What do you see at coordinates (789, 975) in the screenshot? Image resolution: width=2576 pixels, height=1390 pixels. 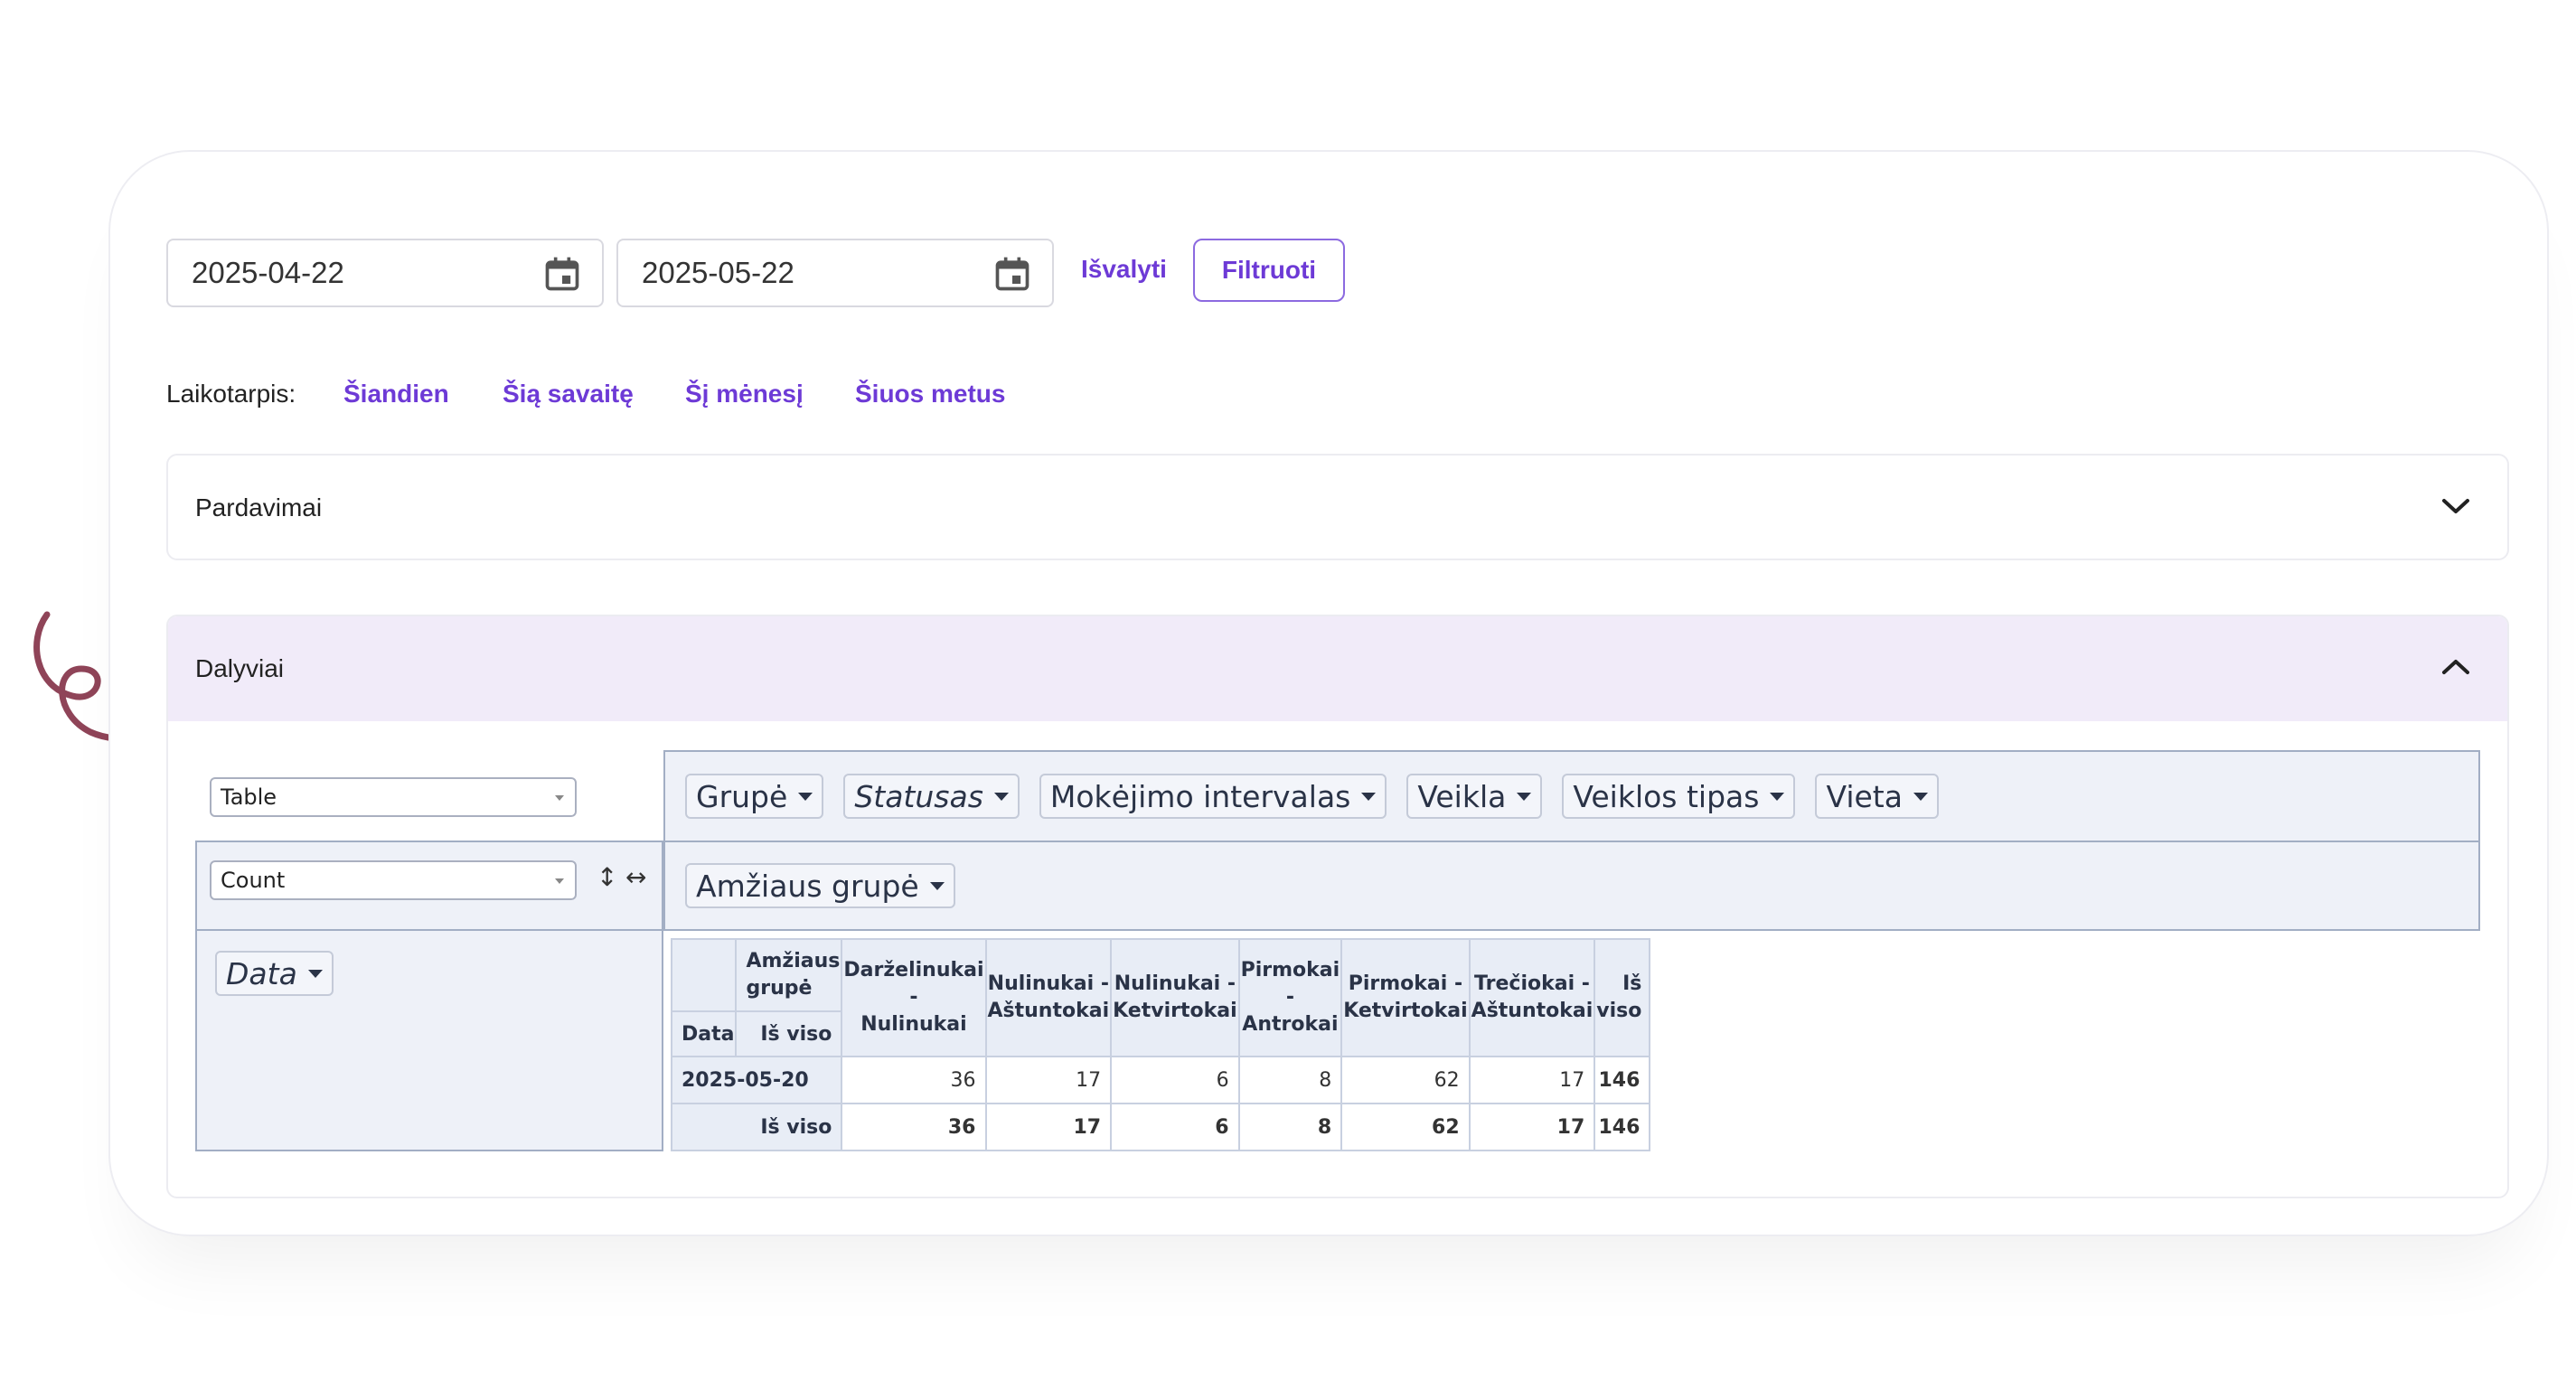 I see `col-attr-label: Amžiaus grupė` at bounding box center [789, 975].